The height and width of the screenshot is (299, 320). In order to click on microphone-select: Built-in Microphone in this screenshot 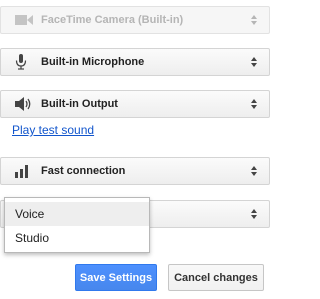, I will do `click(135, 62)`.